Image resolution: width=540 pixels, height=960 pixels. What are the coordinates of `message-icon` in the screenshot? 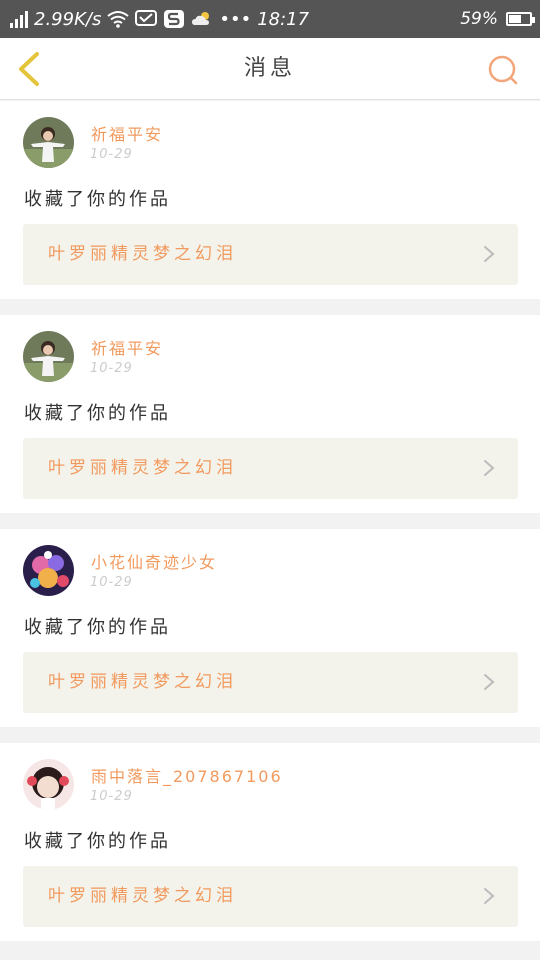 It's located at (146, 19).